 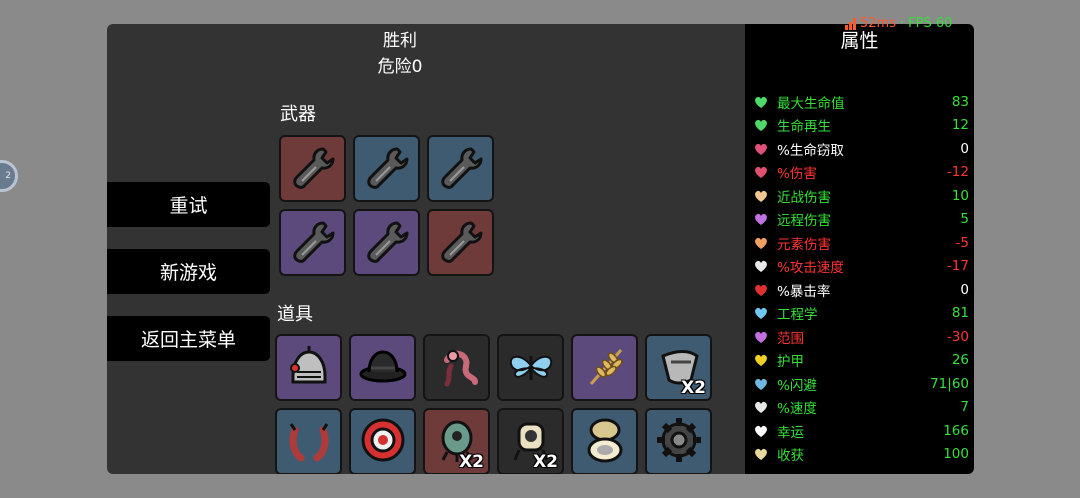 What do you see at coordinates (400, 67) in the screenshot?
I see `danger-level: 危险0` at bounding box center [400, 67].